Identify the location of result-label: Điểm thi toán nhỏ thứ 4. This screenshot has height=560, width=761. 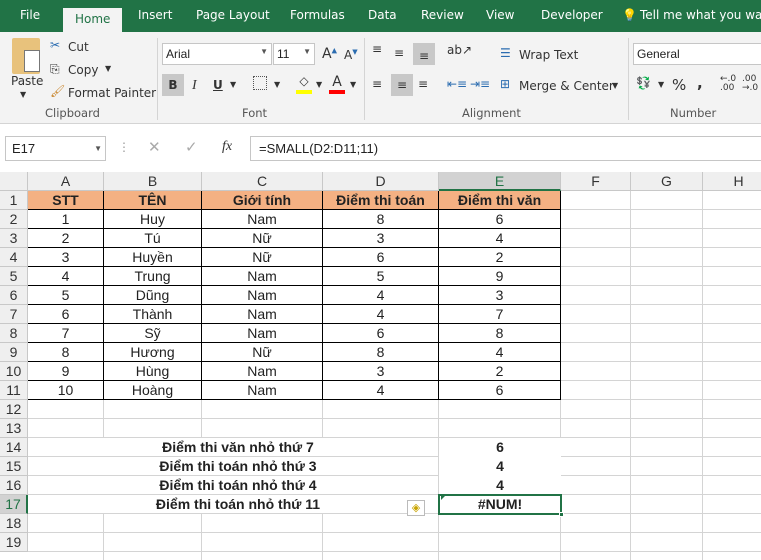
(238, 485).